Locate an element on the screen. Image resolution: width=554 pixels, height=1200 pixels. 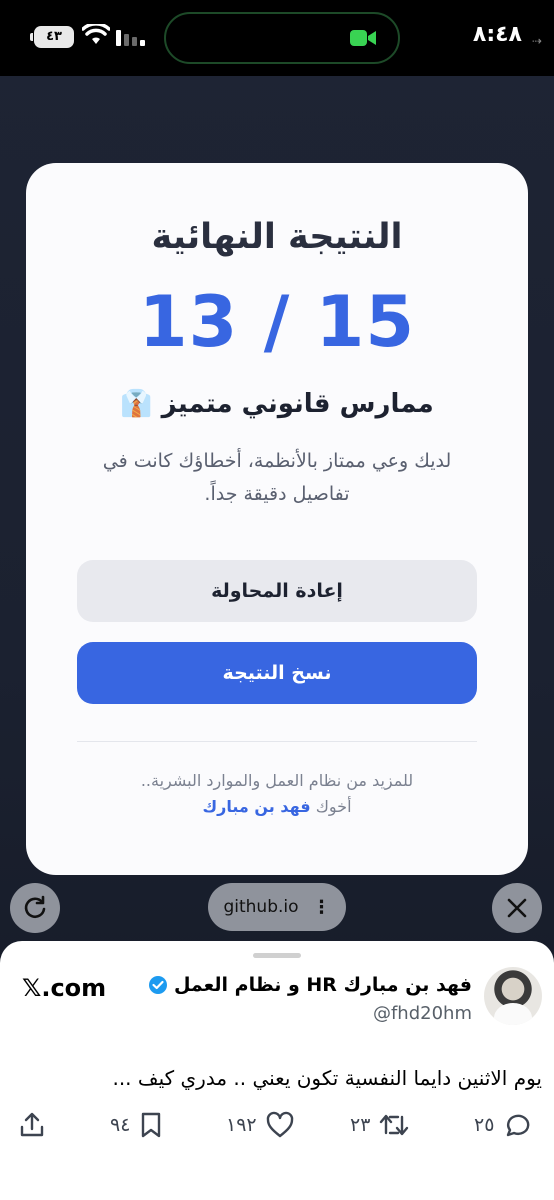
author-link: فهد بن مبارك is located at coordinates (256, 806).